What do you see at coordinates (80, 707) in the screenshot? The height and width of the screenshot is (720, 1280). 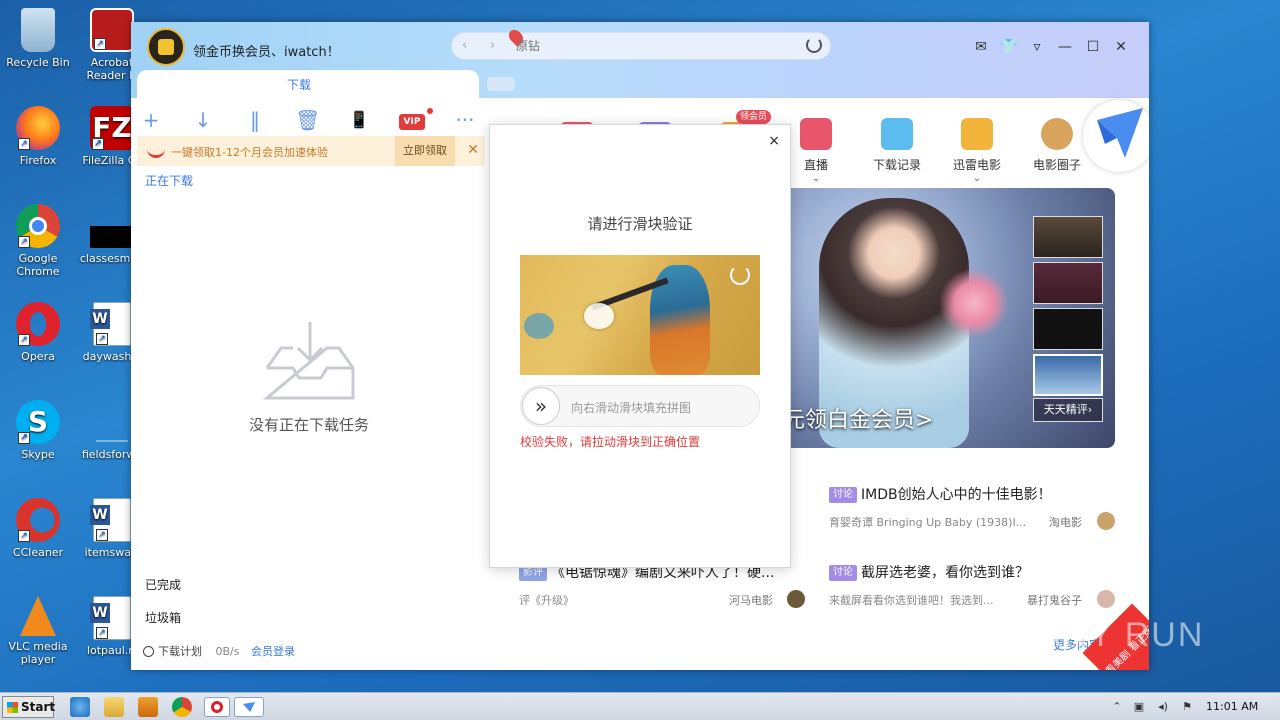 I see `ie-icon` at bounding box center [80, 707].